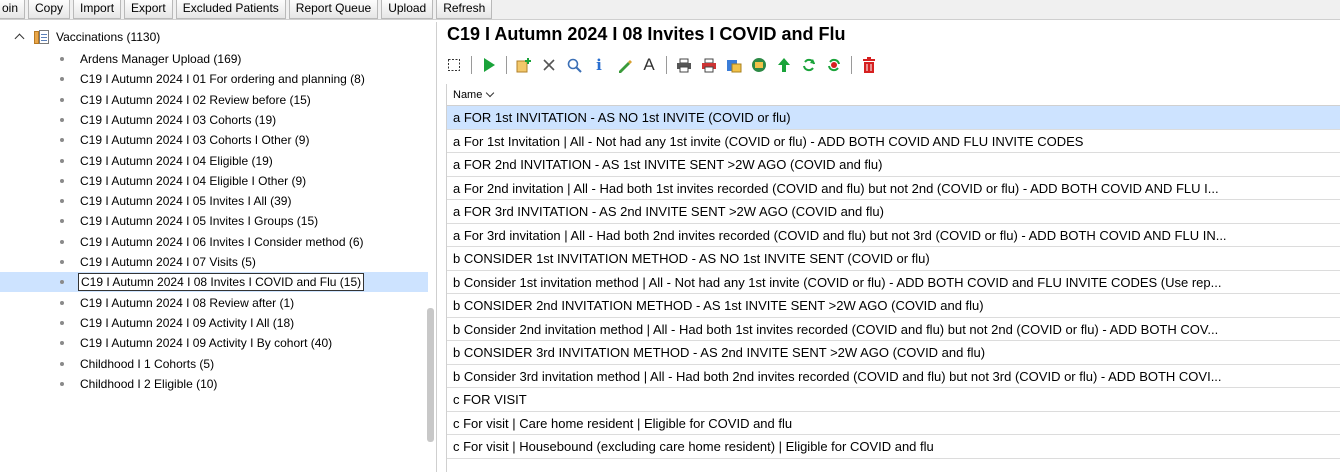 Image resolution: width=1340 pixels, height=472 pixels. I want to click on export-icon, so click(734, 65).